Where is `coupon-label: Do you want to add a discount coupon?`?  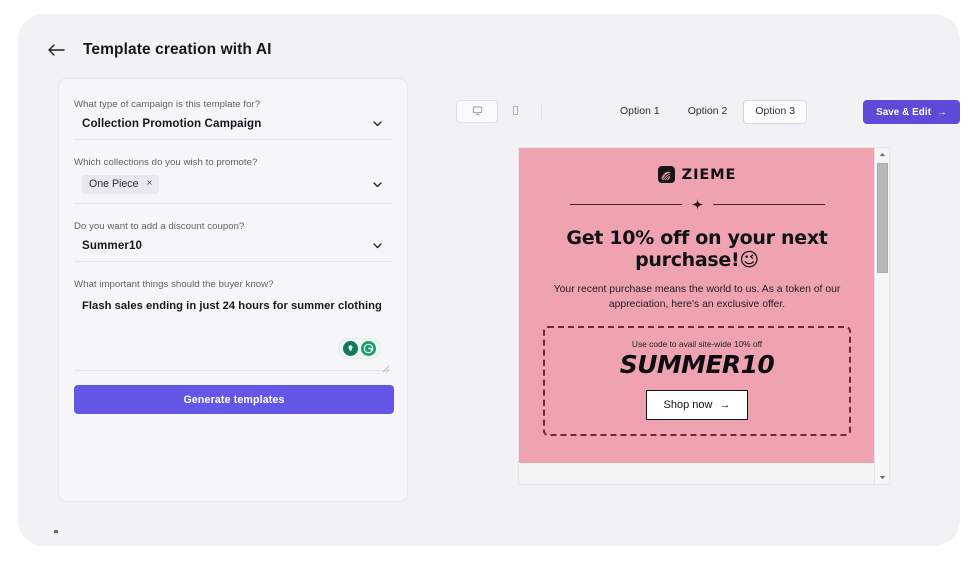
coupon-label: Do you want to add a discount coupon? is located at coordinates (159, 226).